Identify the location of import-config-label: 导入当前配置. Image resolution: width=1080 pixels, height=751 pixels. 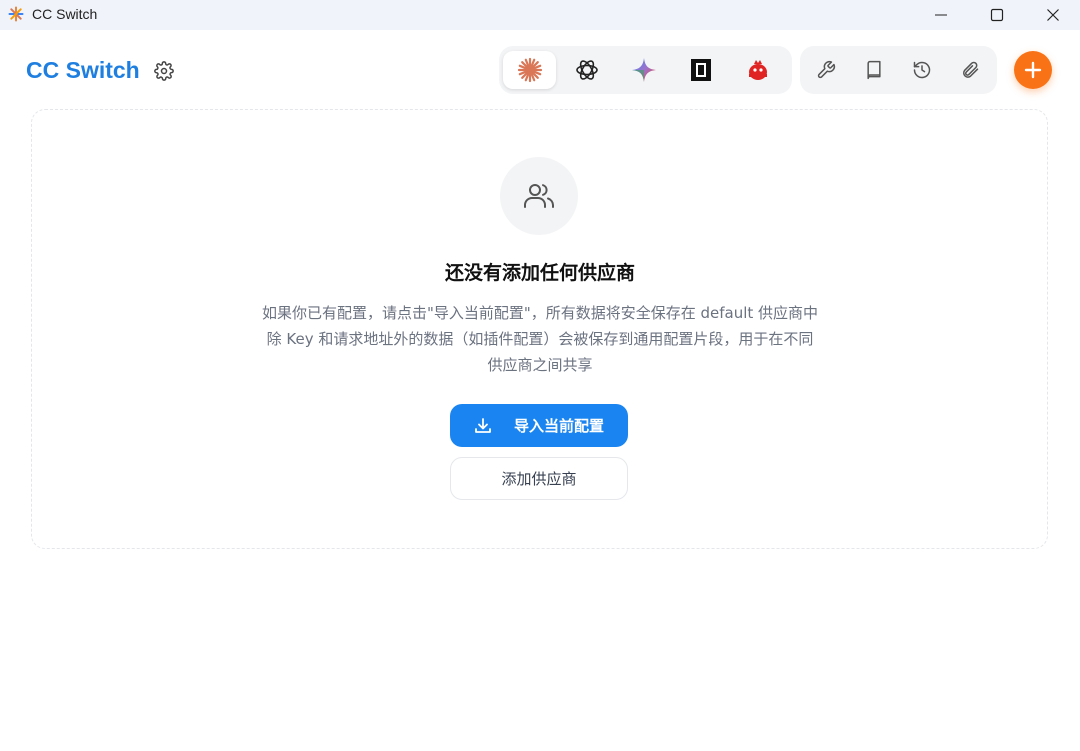
(558, 426).